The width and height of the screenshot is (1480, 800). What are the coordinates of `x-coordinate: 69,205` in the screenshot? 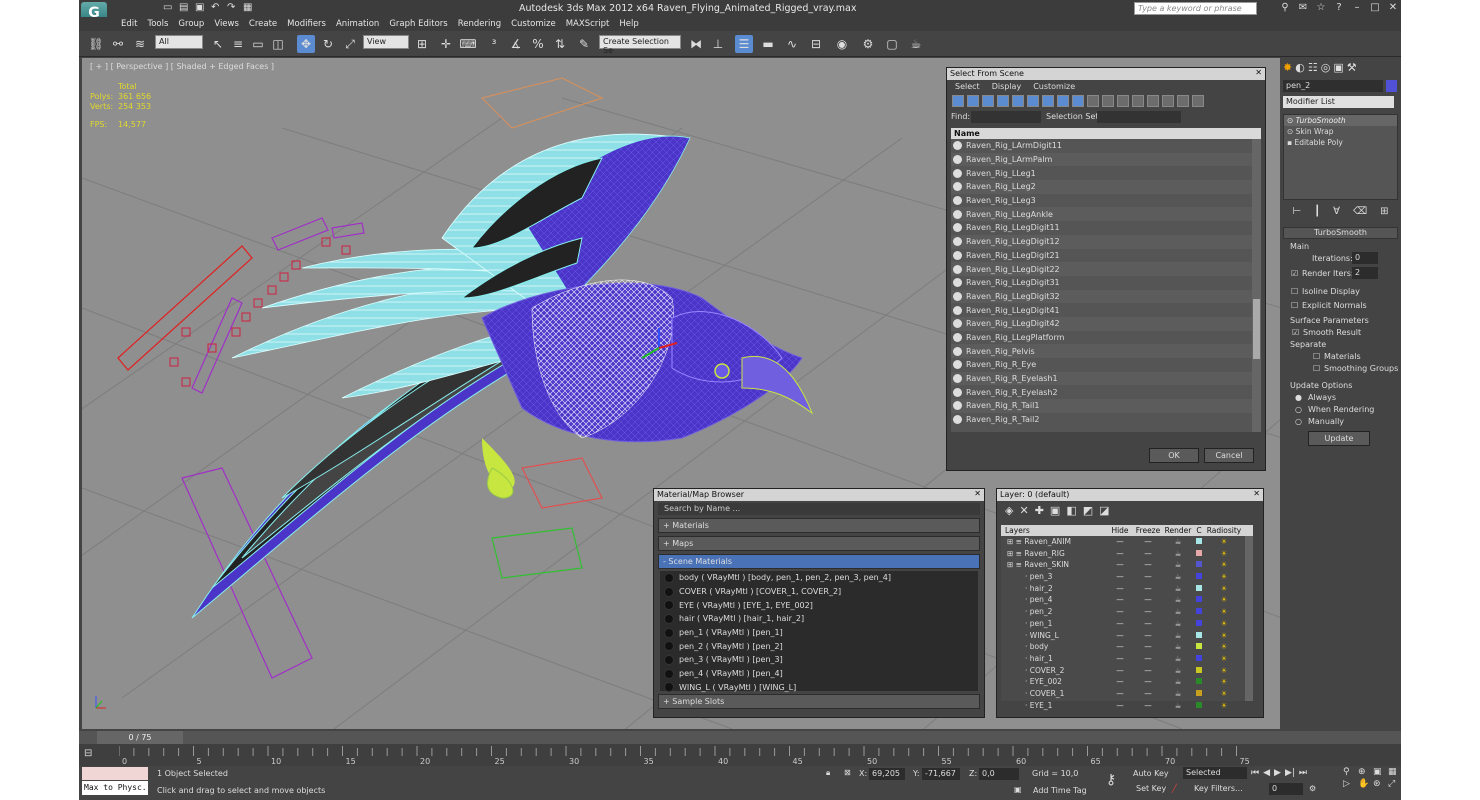 It's located at (887, 774).